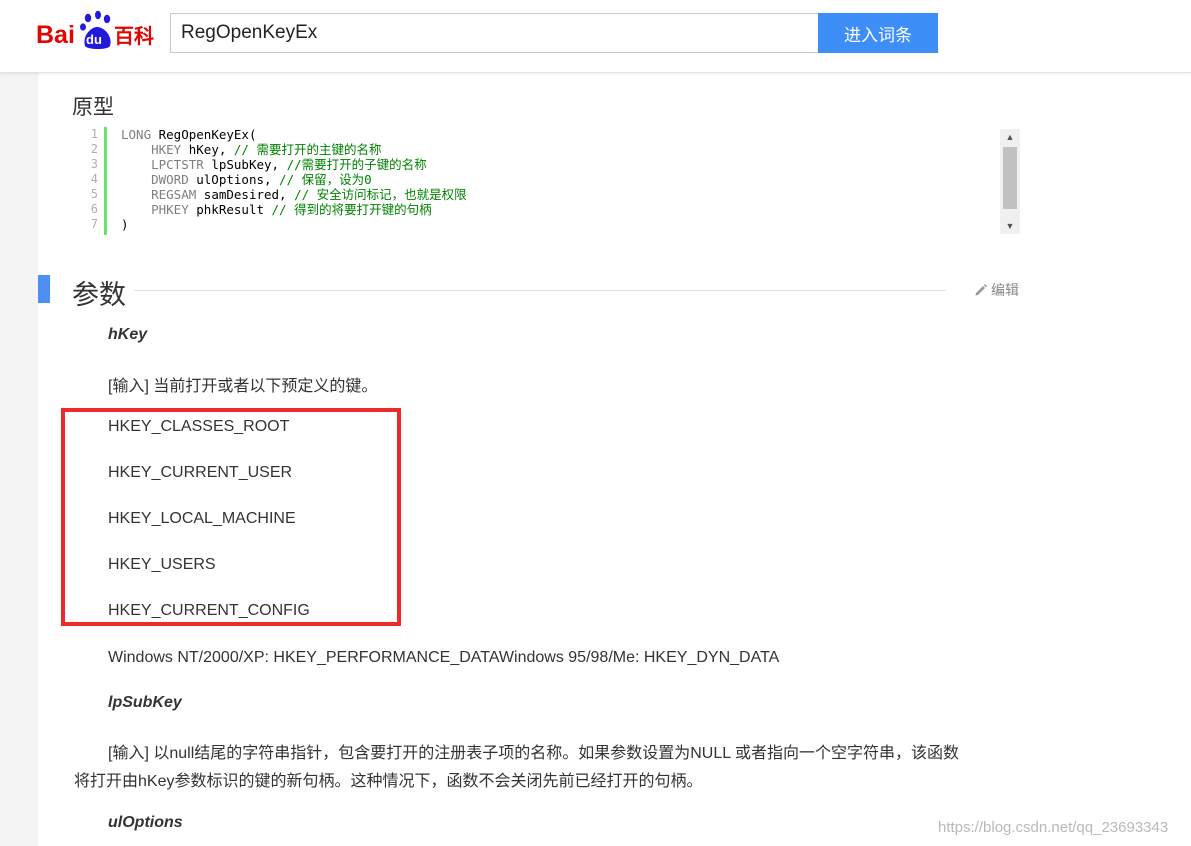 This screenshot has width=1191, height=846. What do you see at coordinates (561, 149) in the screenshot?
I see `code-line: HKEY hKey, // 需要打开的主键的名称` at bounding box center [561, 149].